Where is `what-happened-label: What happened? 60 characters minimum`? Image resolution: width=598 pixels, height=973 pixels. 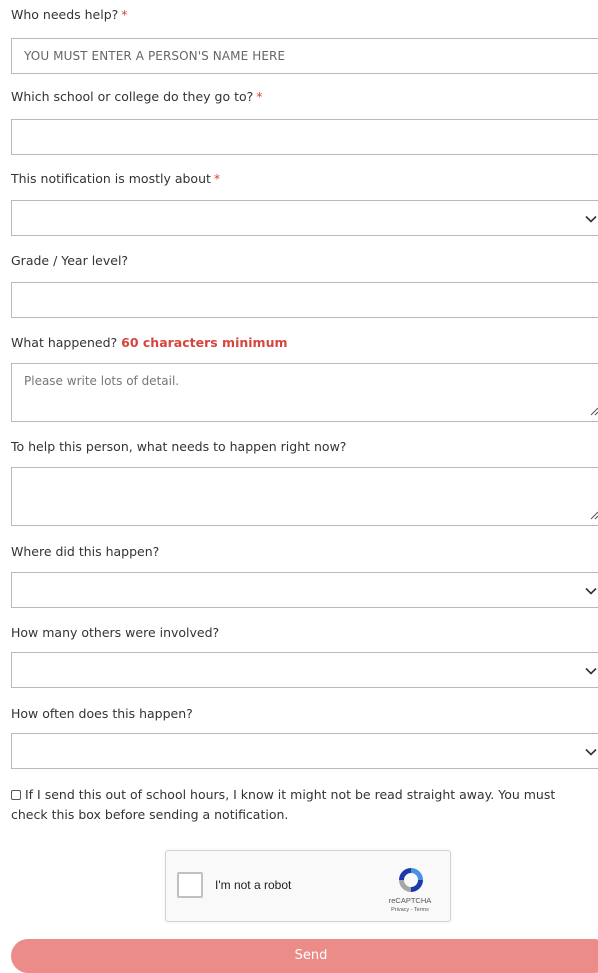
what-happened-label: What happened? 60 characters minimum is located at coordinates (149, 343).